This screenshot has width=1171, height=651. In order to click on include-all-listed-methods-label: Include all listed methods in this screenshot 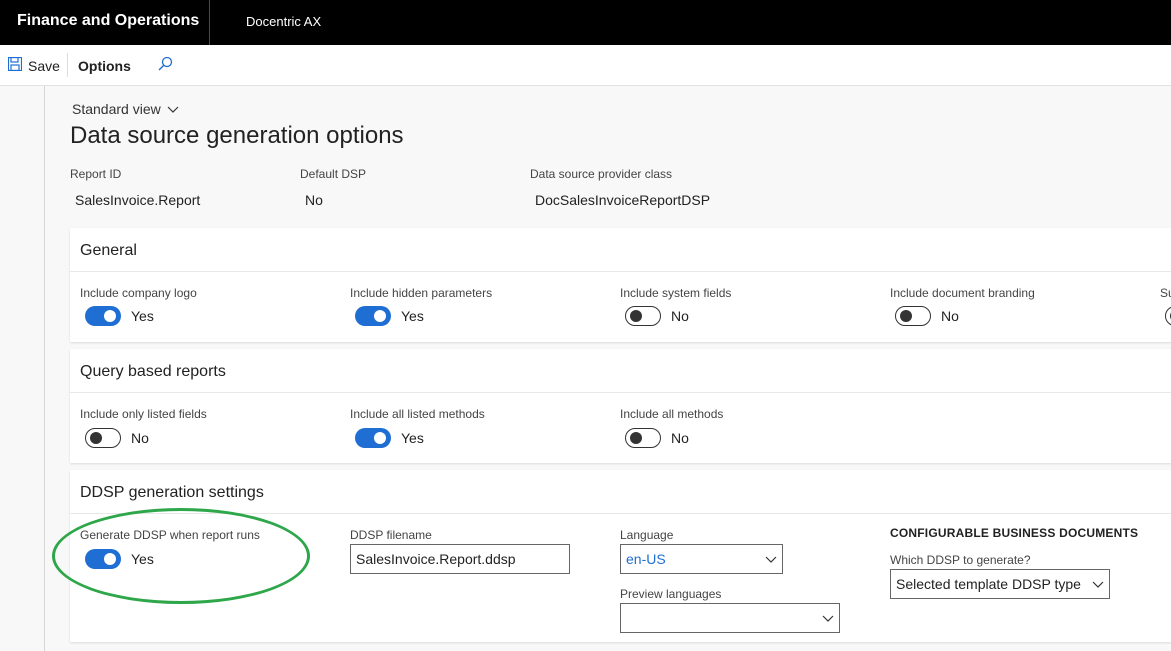, I will do `click(417, 414)`.